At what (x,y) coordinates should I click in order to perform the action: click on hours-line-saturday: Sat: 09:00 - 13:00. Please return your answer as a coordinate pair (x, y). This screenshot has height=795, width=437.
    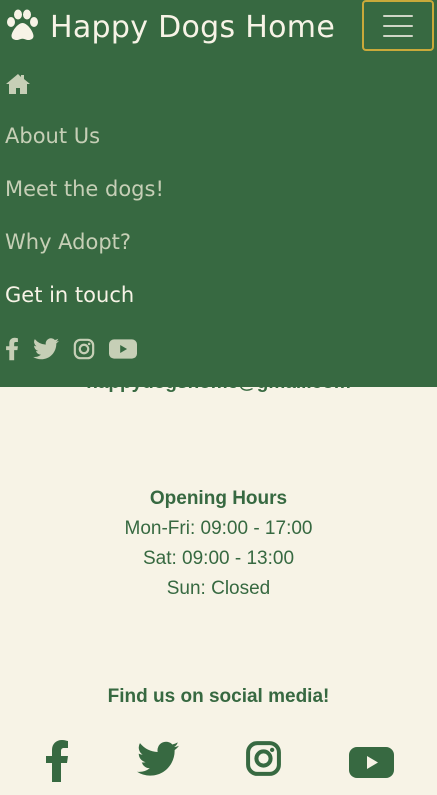
    Looking at the image, I should click on (218, 558).